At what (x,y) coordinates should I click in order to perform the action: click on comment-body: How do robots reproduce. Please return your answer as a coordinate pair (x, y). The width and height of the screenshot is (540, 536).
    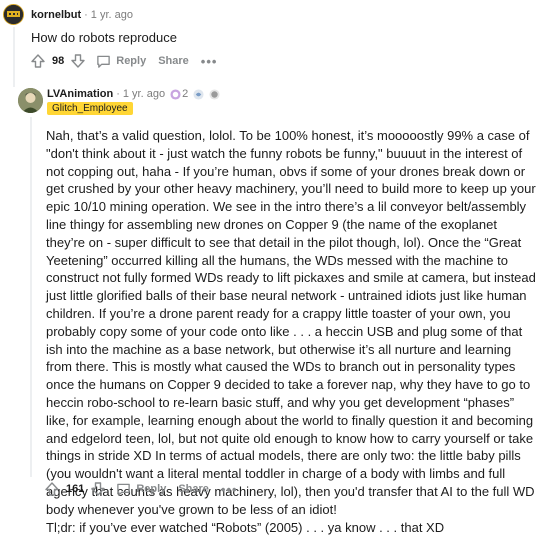
    Looking at the image, I should click on (104, 37).